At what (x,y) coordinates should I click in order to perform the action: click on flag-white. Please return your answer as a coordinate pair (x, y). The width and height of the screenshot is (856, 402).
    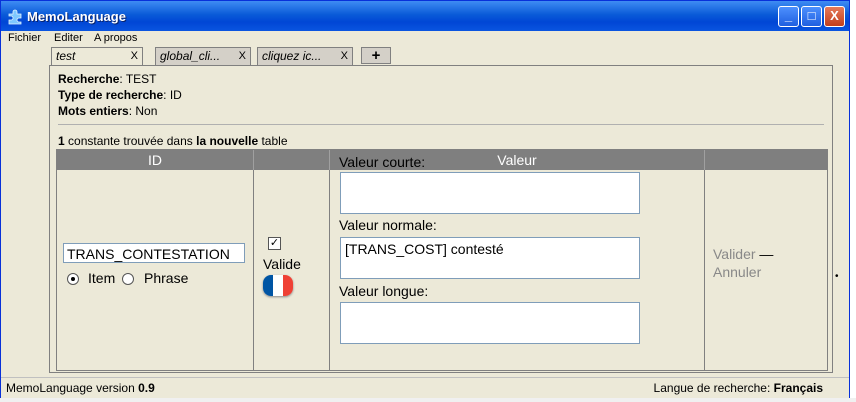
    Looking at the image, I should click on (278, 285).